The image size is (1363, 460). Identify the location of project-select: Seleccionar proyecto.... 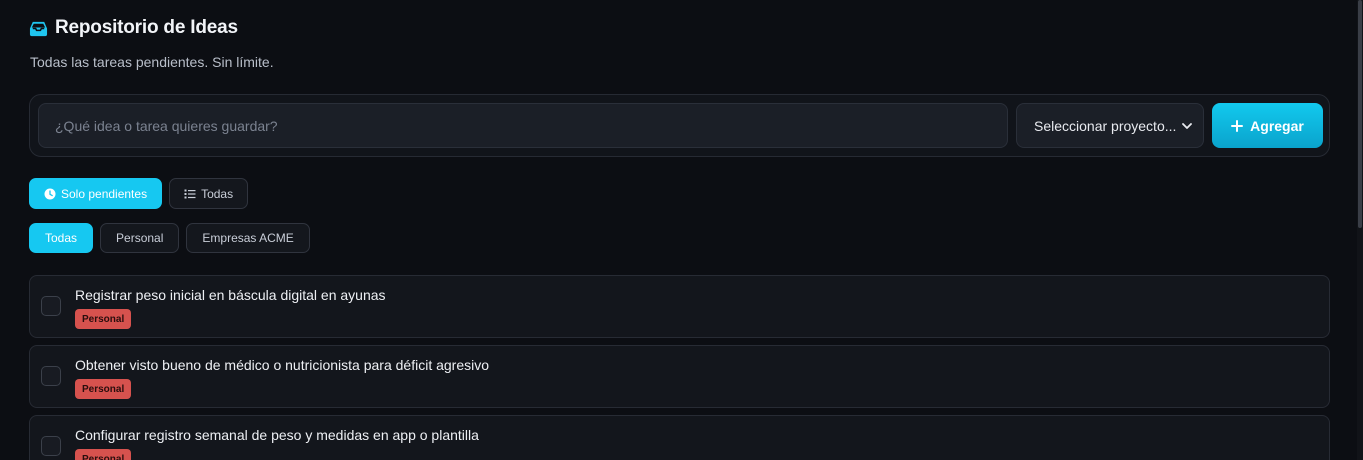
(1110, 125).